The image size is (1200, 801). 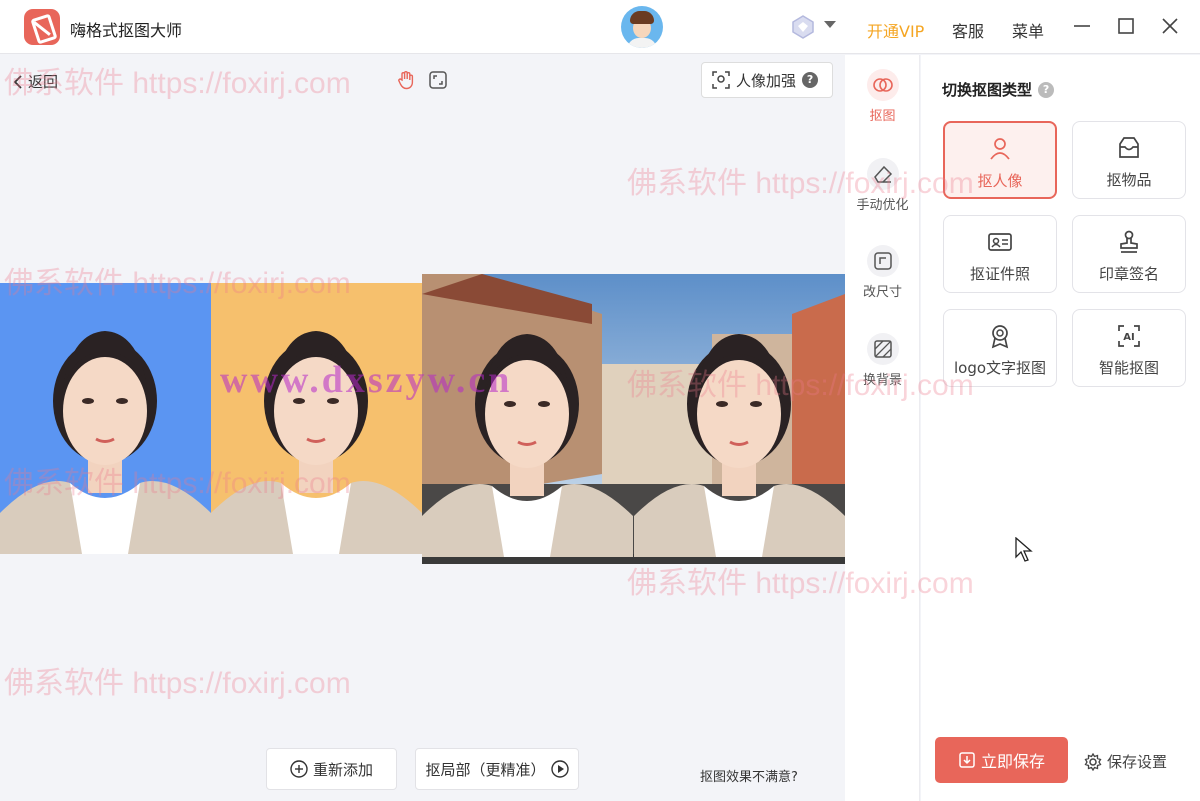 What do you see at coordinates (1129, 273) in the screenshot?
I see `type-label: 印章签名` at bounding box center [1129, 273].